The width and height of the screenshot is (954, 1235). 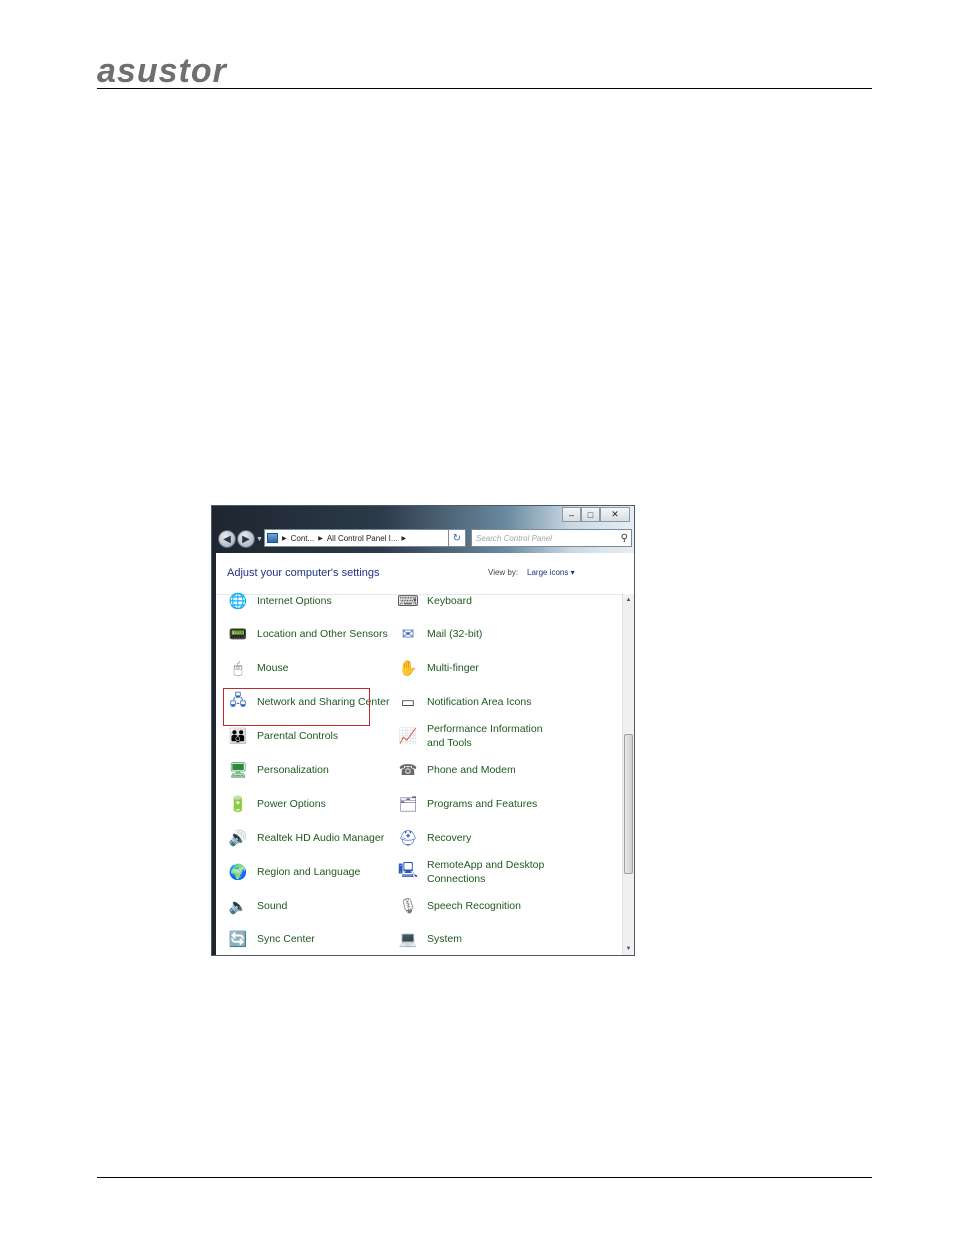 I want to click on control-panel-item-label: Mouse, so click(x=273, y=668).